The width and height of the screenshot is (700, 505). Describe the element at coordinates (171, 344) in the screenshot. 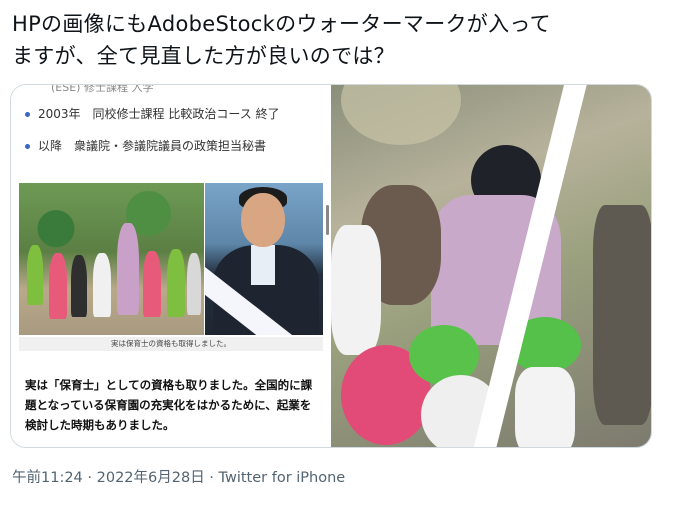

I see `photo-caption: 実は保育士の資格も取得しました。` at that location.